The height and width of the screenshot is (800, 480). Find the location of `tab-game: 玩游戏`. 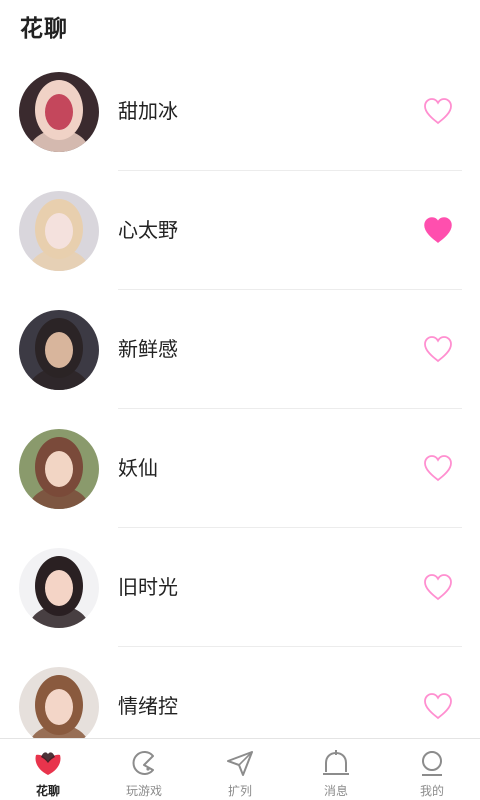

tab-game: 玩游戏 is located at coordinates (144, 769).